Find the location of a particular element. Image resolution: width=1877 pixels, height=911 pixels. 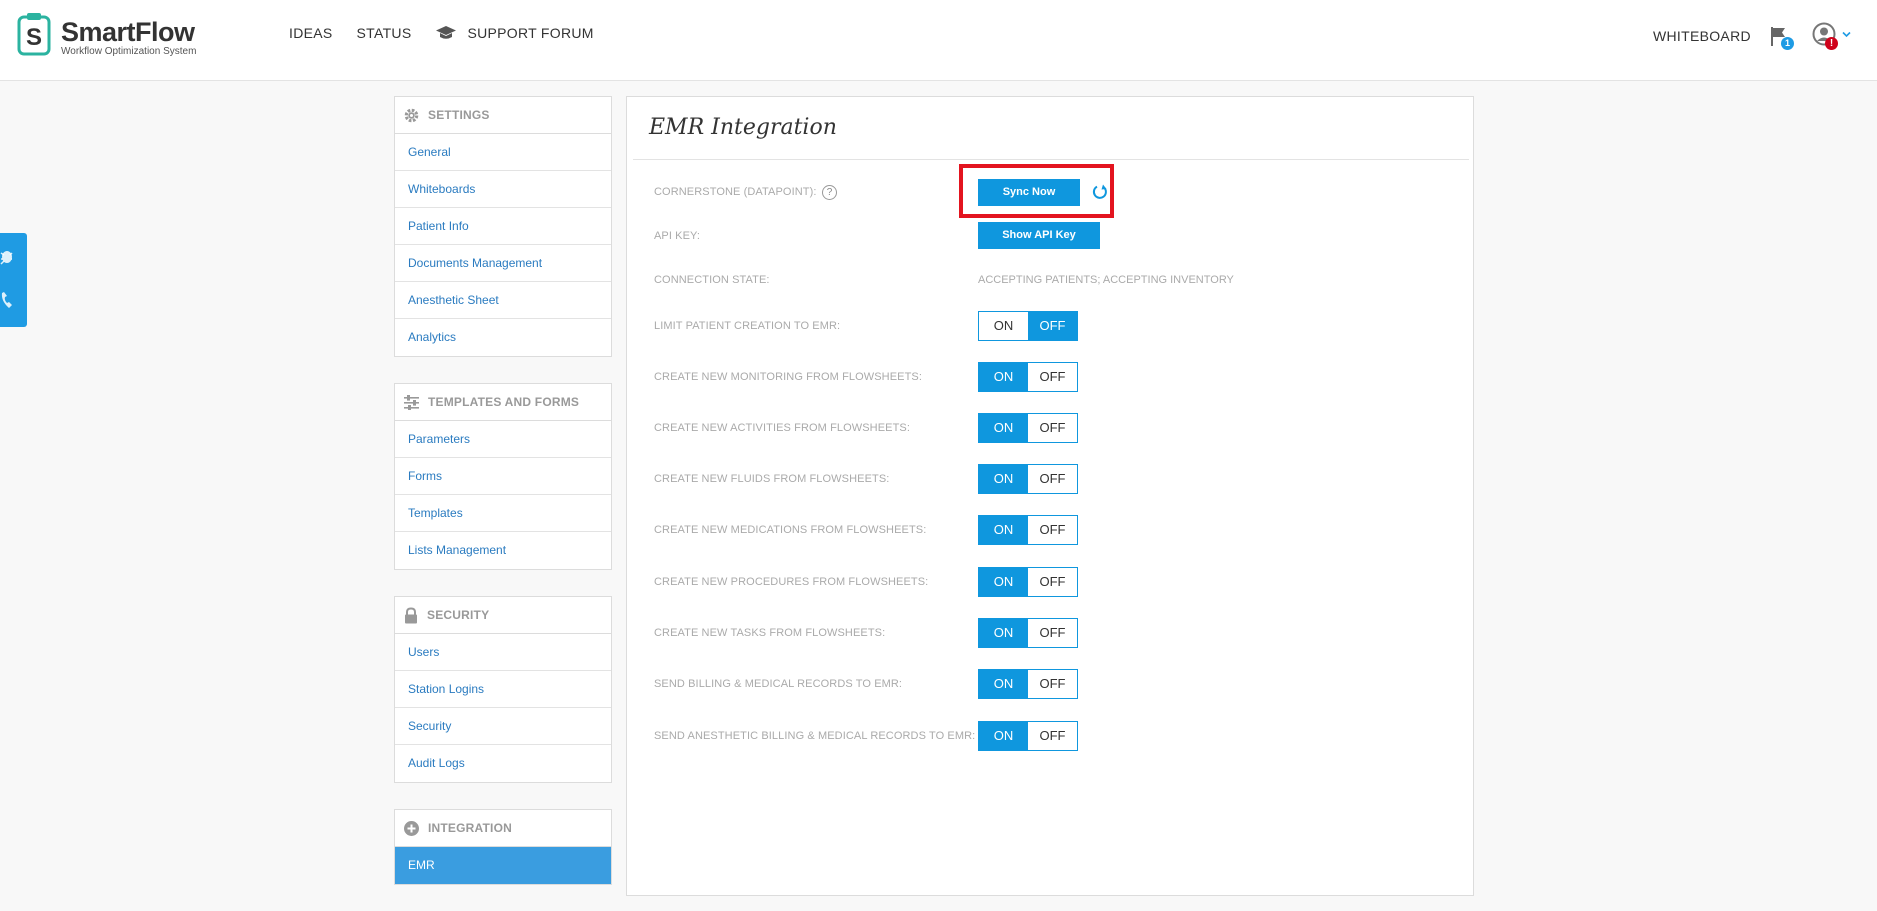

api-key-row: API KEY: Show API Key is located at coordinates (1054, 236).